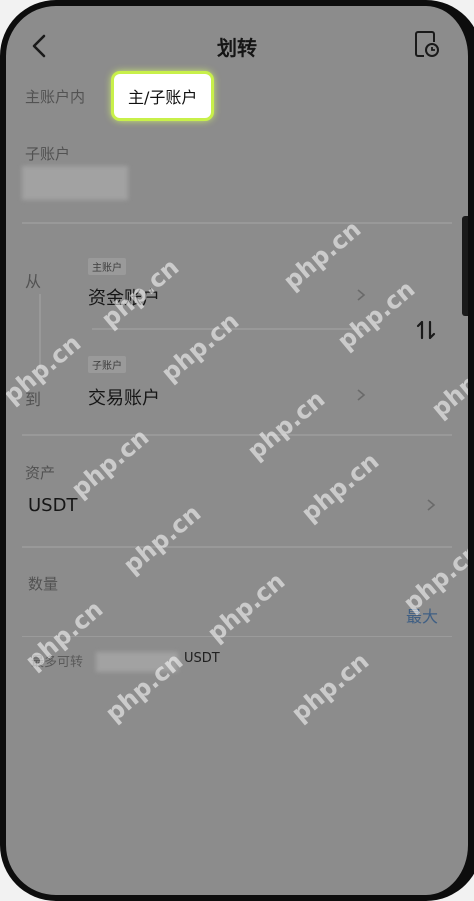 Image resolution: width=474 pixels, height=901 pixels. Describe the element at coordinates (40, 473) in the screenshot. I see `asset-label: 资产` at that location.